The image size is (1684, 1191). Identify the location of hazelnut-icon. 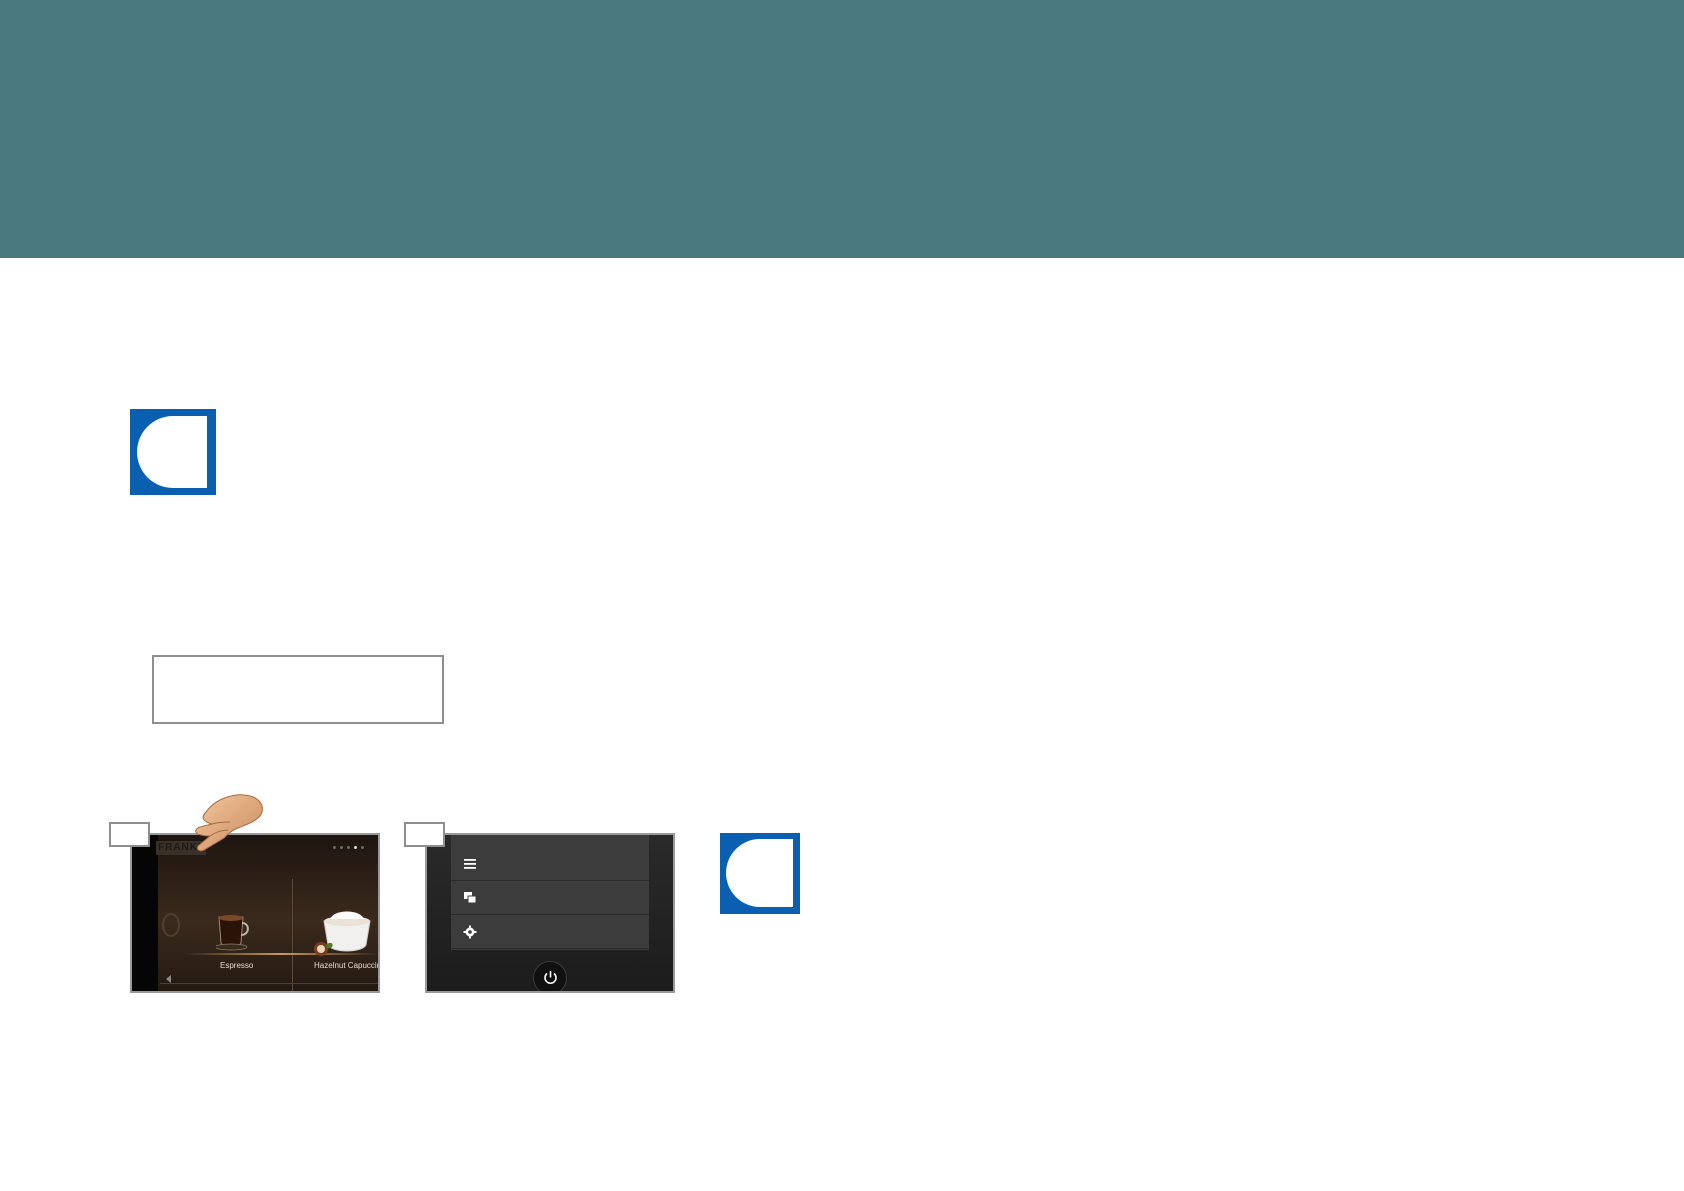
(323, 949).